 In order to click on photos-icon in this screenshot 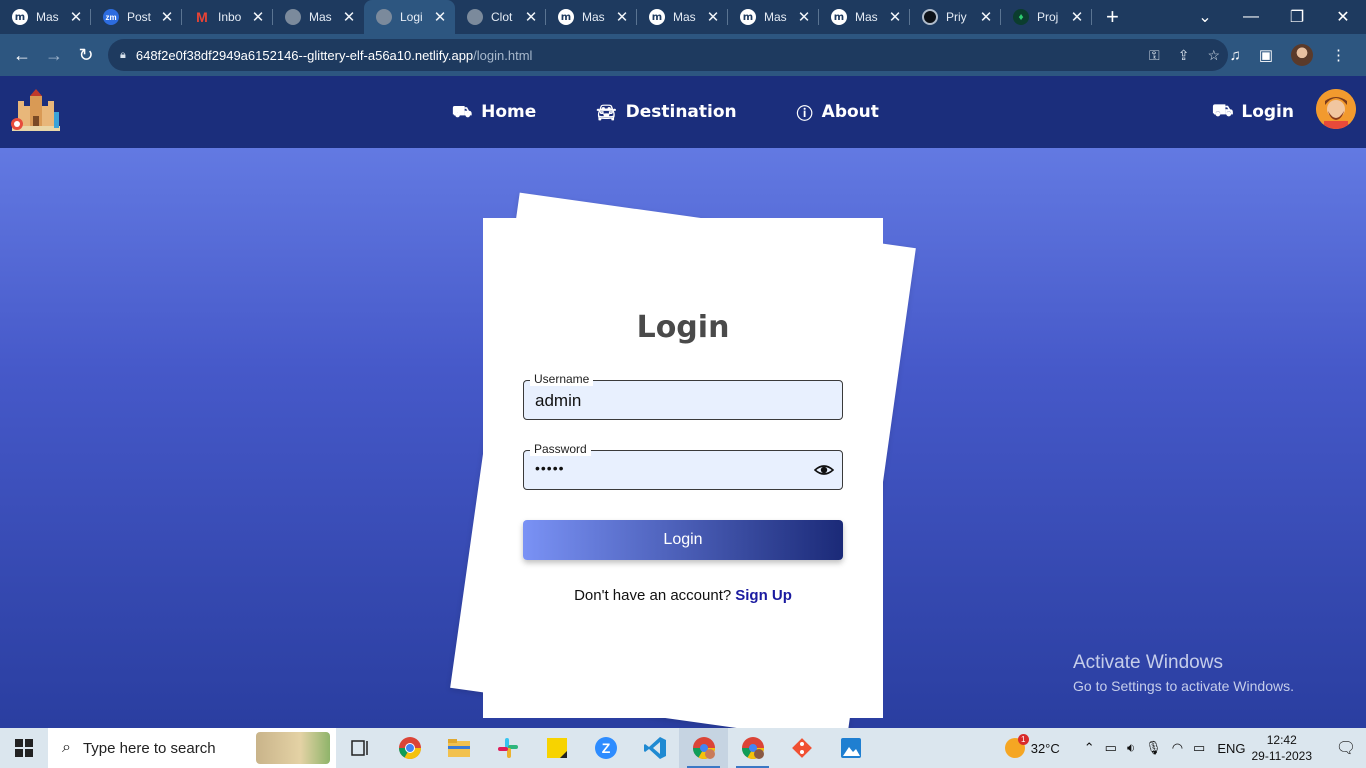, I will do `click(850, 748)`.